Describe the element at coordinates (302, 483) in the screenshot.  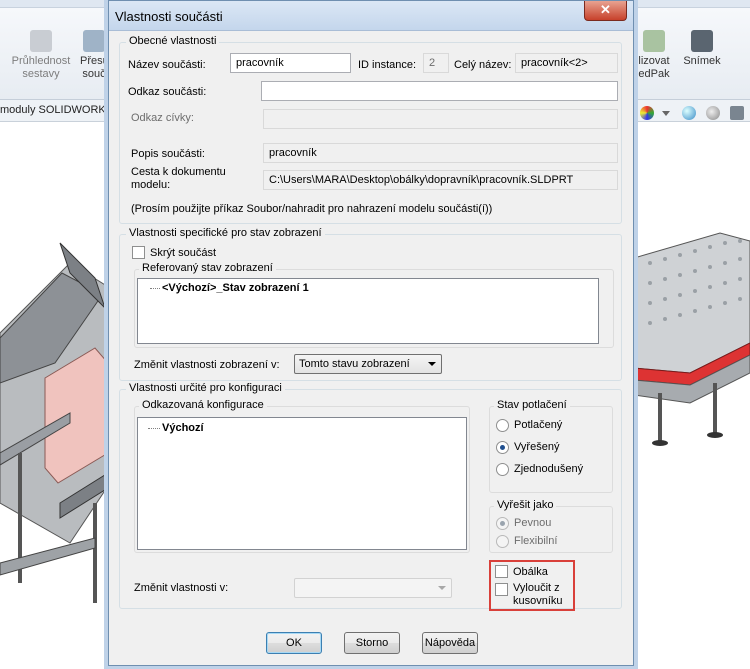
I see `configuration-list: Výchozí` at that location.